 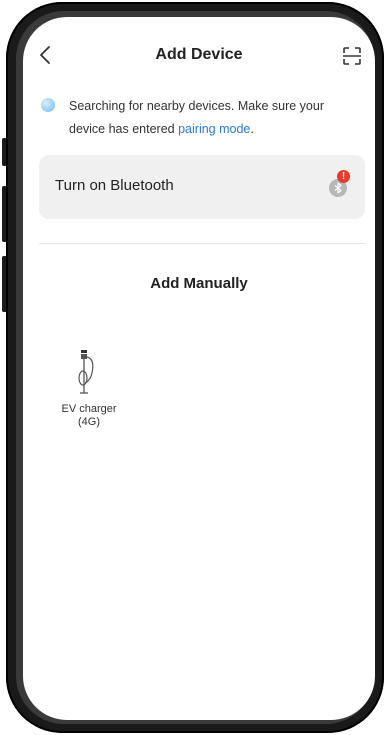 What do you see at coordinates (199, 283) in the screenshot?
I see `add-manually-title: Add Manually` at bounding box center [199, 283].